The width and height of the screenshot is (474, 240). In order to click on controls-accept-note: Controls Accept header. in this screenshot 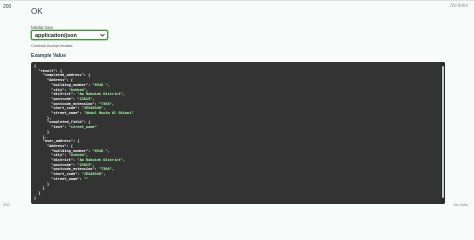, I will do `click(52, 45)`.